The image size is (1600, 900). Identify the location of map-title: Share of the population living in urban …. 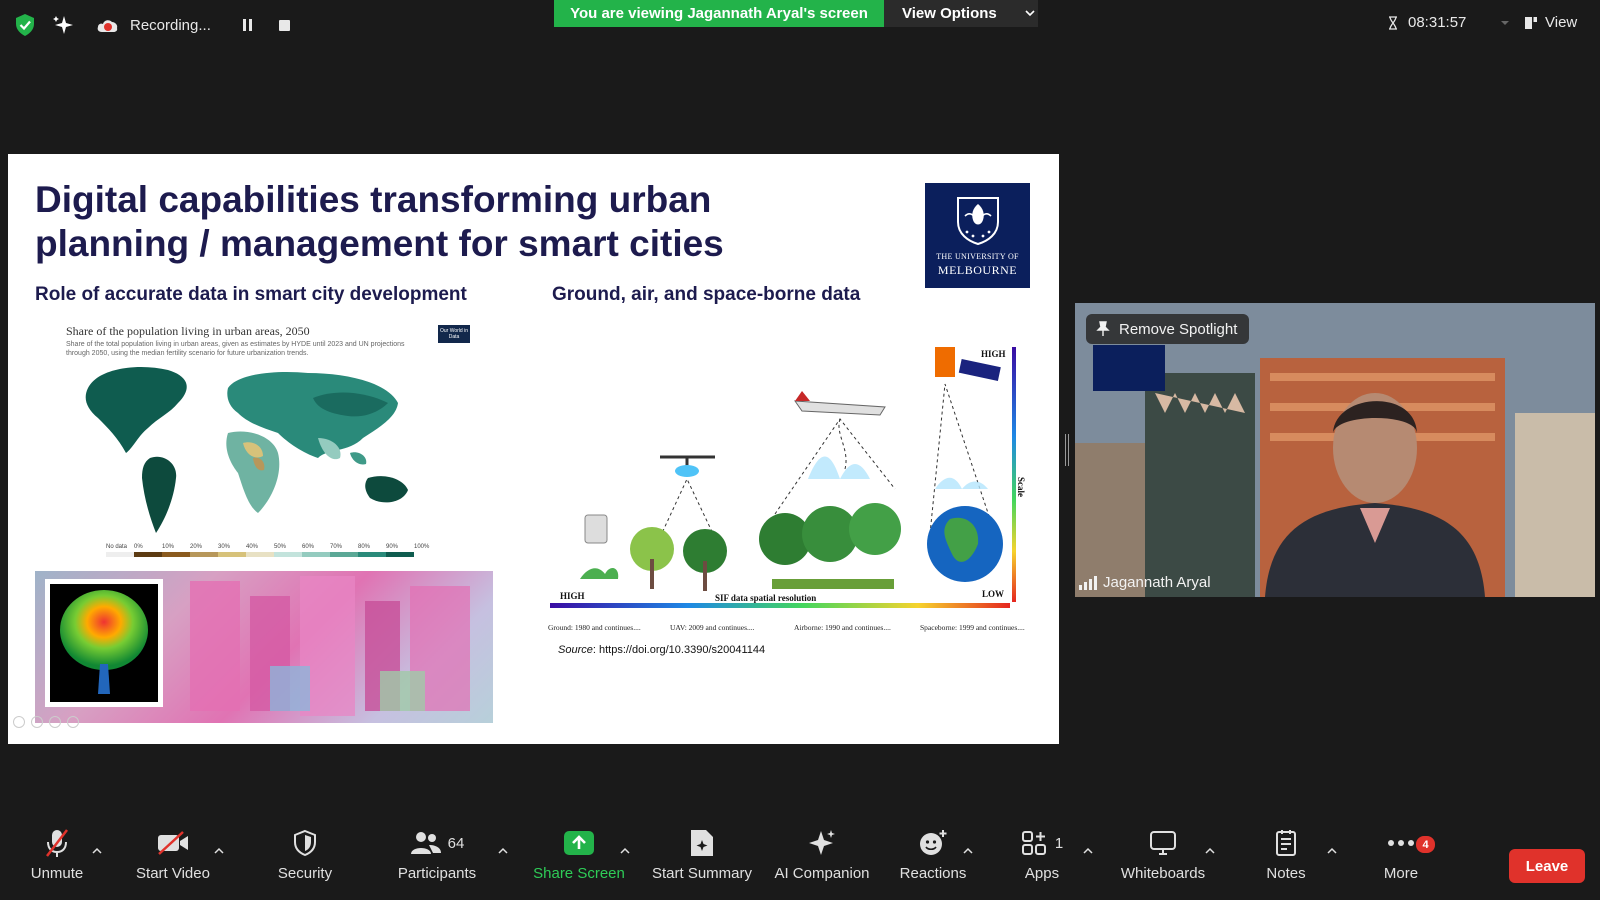
(188, 331).